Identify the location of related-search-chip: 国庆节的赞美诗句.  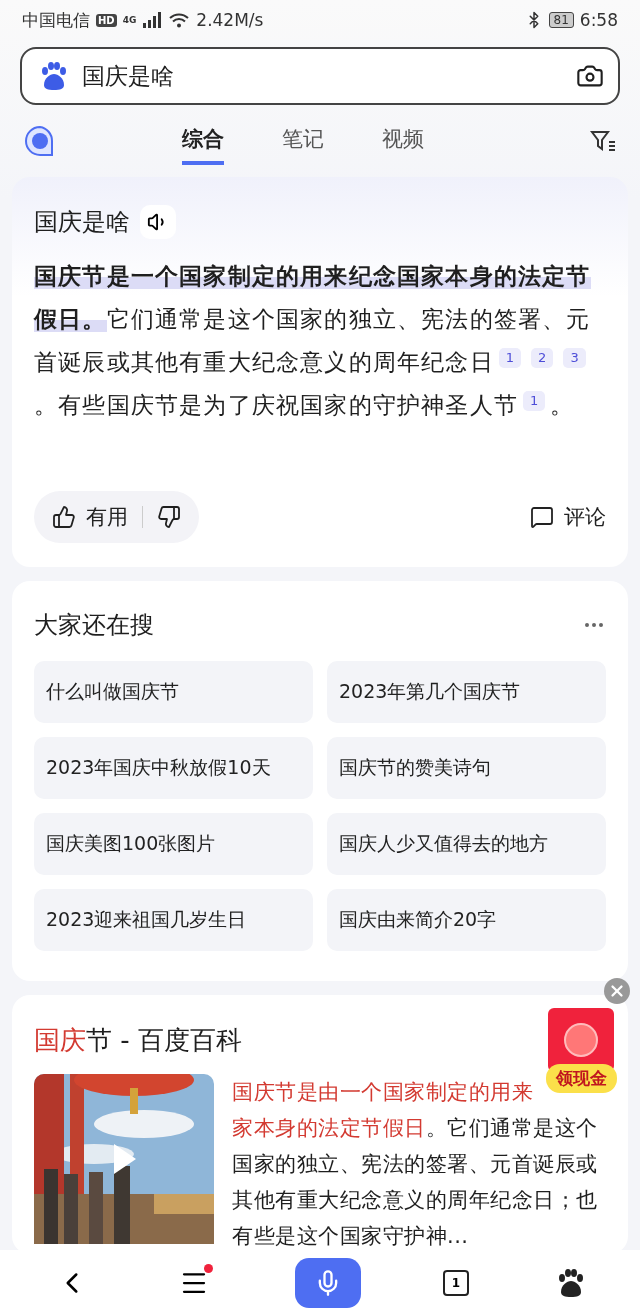
(466, 768).